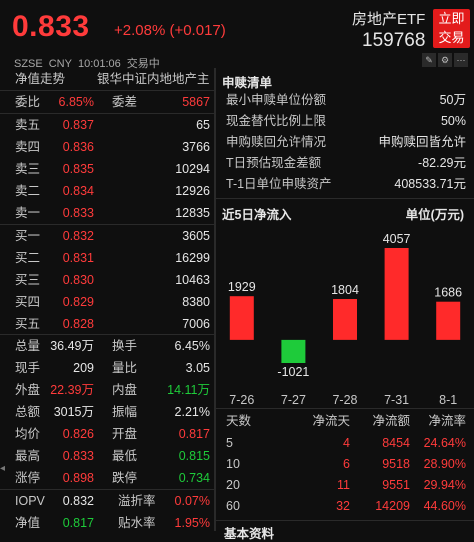 This screenshot has width=474, height=542. What do you see at coordinates (461, 60) in the screenshot?
I see `more-icon: ⋯` at bounding box center [461, 60].